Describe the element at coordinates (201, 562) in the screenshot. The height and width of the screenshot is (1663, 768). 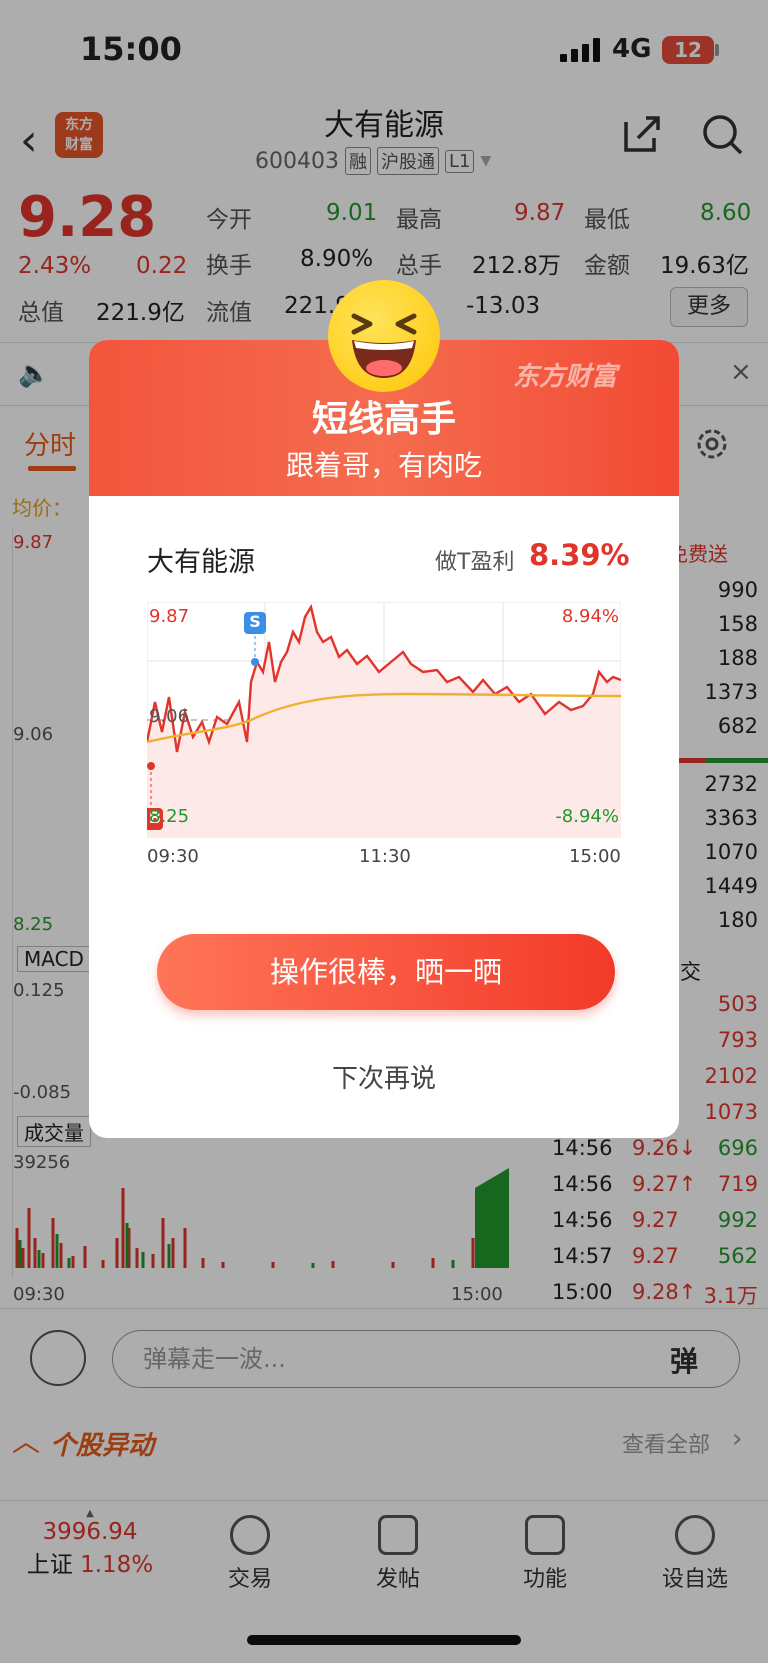
I see `modal-stock-name: 大有能源` at that location.